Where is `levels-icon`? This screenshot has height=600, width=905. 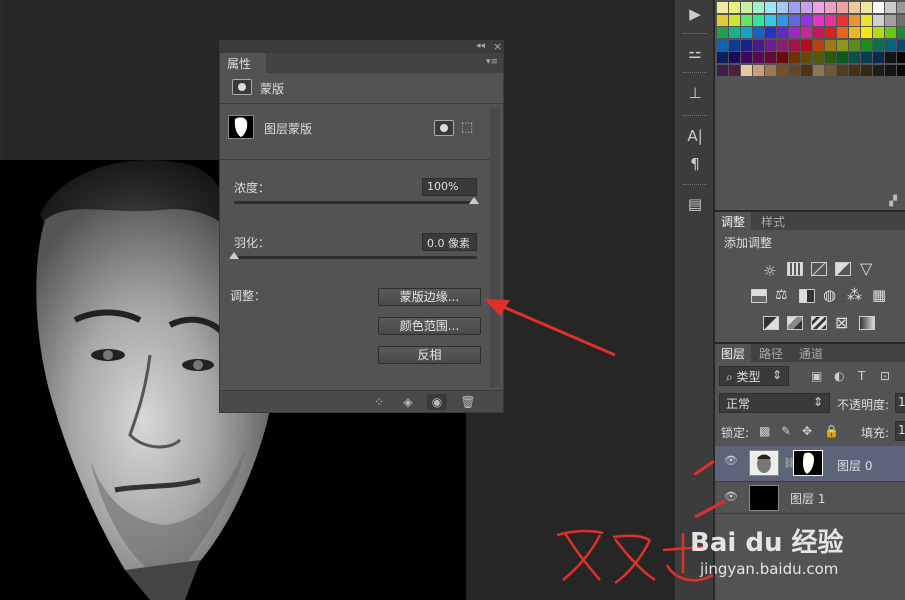
levels-icon is located at coordinates (795, 269).